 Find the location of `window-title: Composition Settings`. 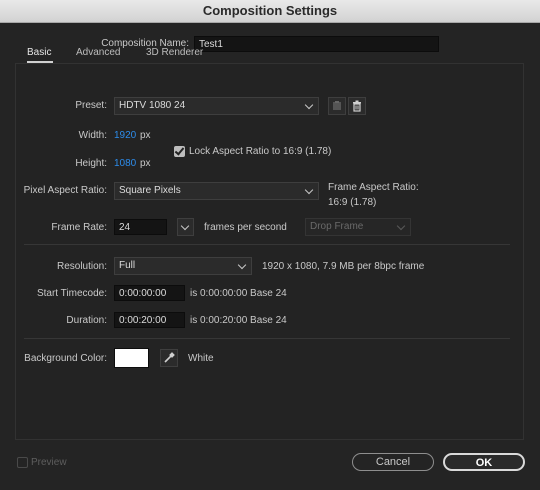

window-title: Composition Settings is located at coordinates (270, 11).